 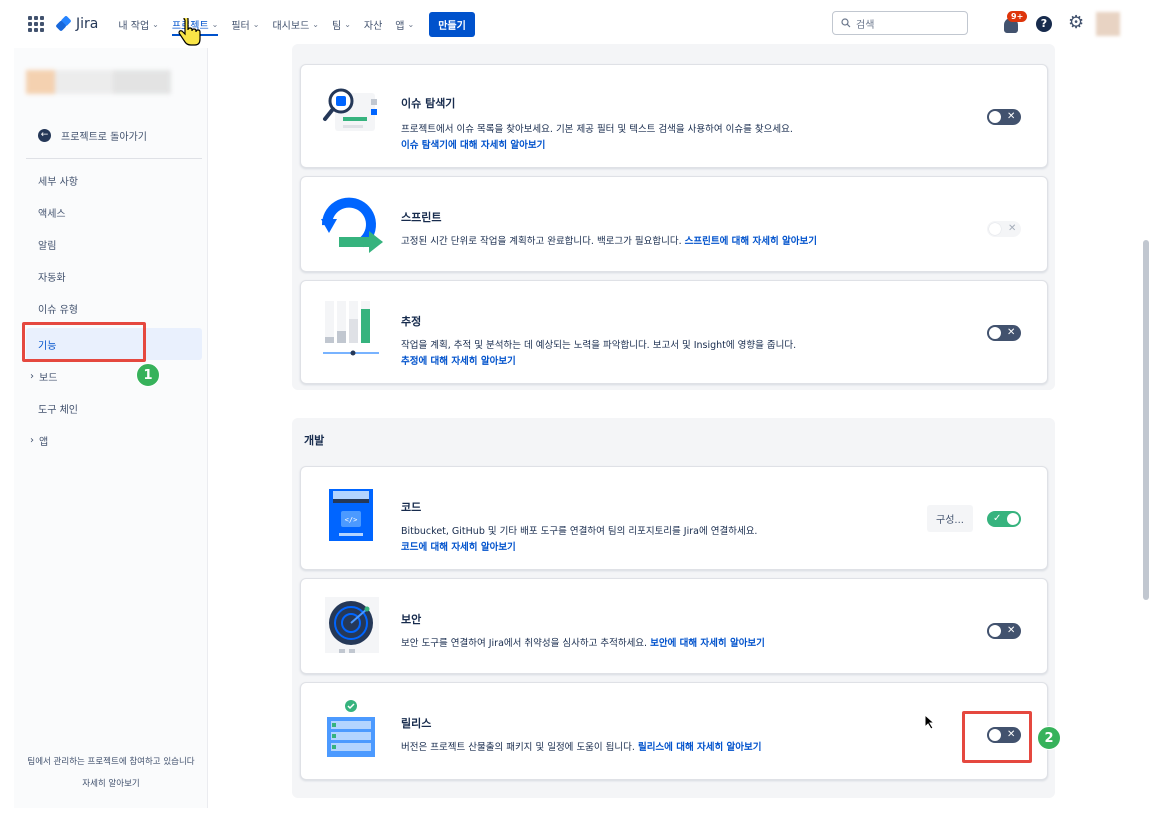 What do you see at coordinates (114, 276) in the screenshot?
I see `sidebar-item-automation: 자동화` at bounding box center [114, 276].